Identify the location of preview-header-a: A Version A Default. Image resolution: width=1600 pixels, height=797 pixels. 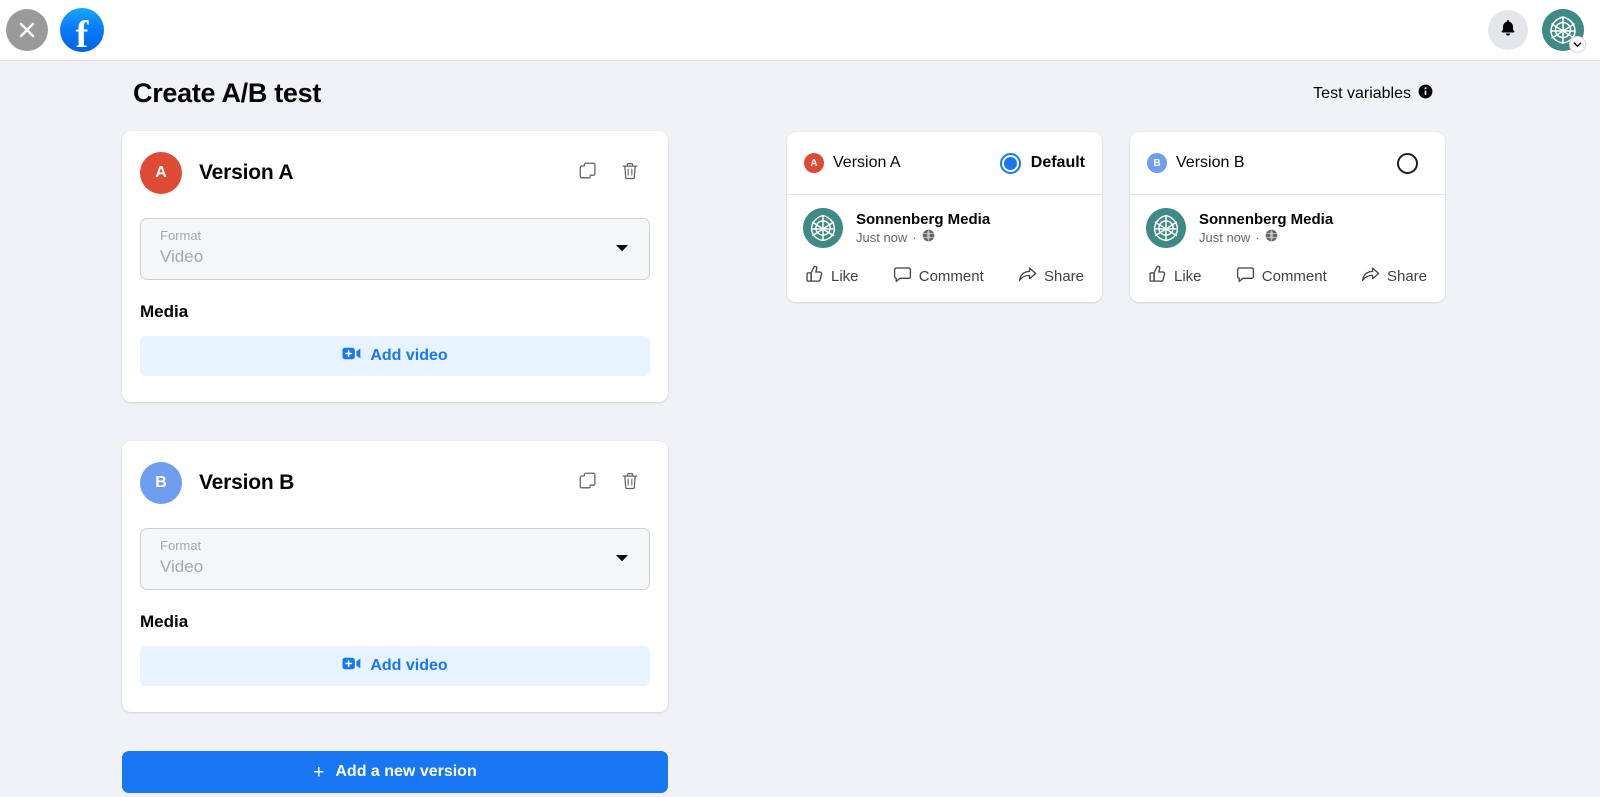
(944, 163).